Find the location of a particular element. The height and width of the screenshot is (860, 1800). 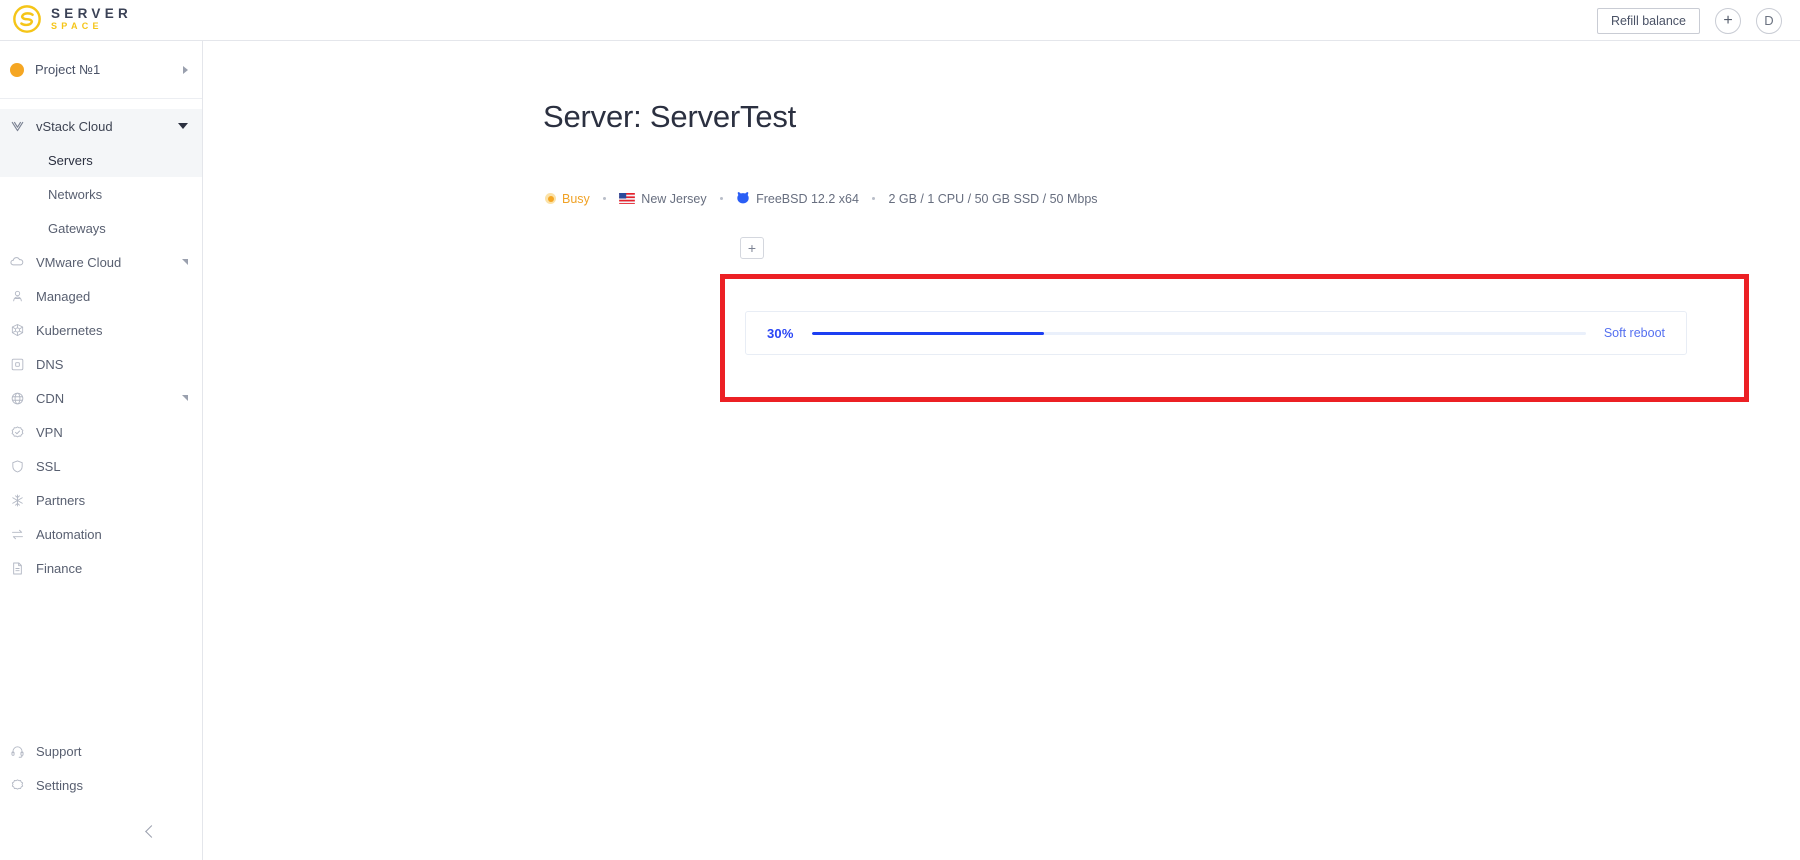

top-header: SERVER SPACE Refill balance + D is located at coordinates (900, 20).